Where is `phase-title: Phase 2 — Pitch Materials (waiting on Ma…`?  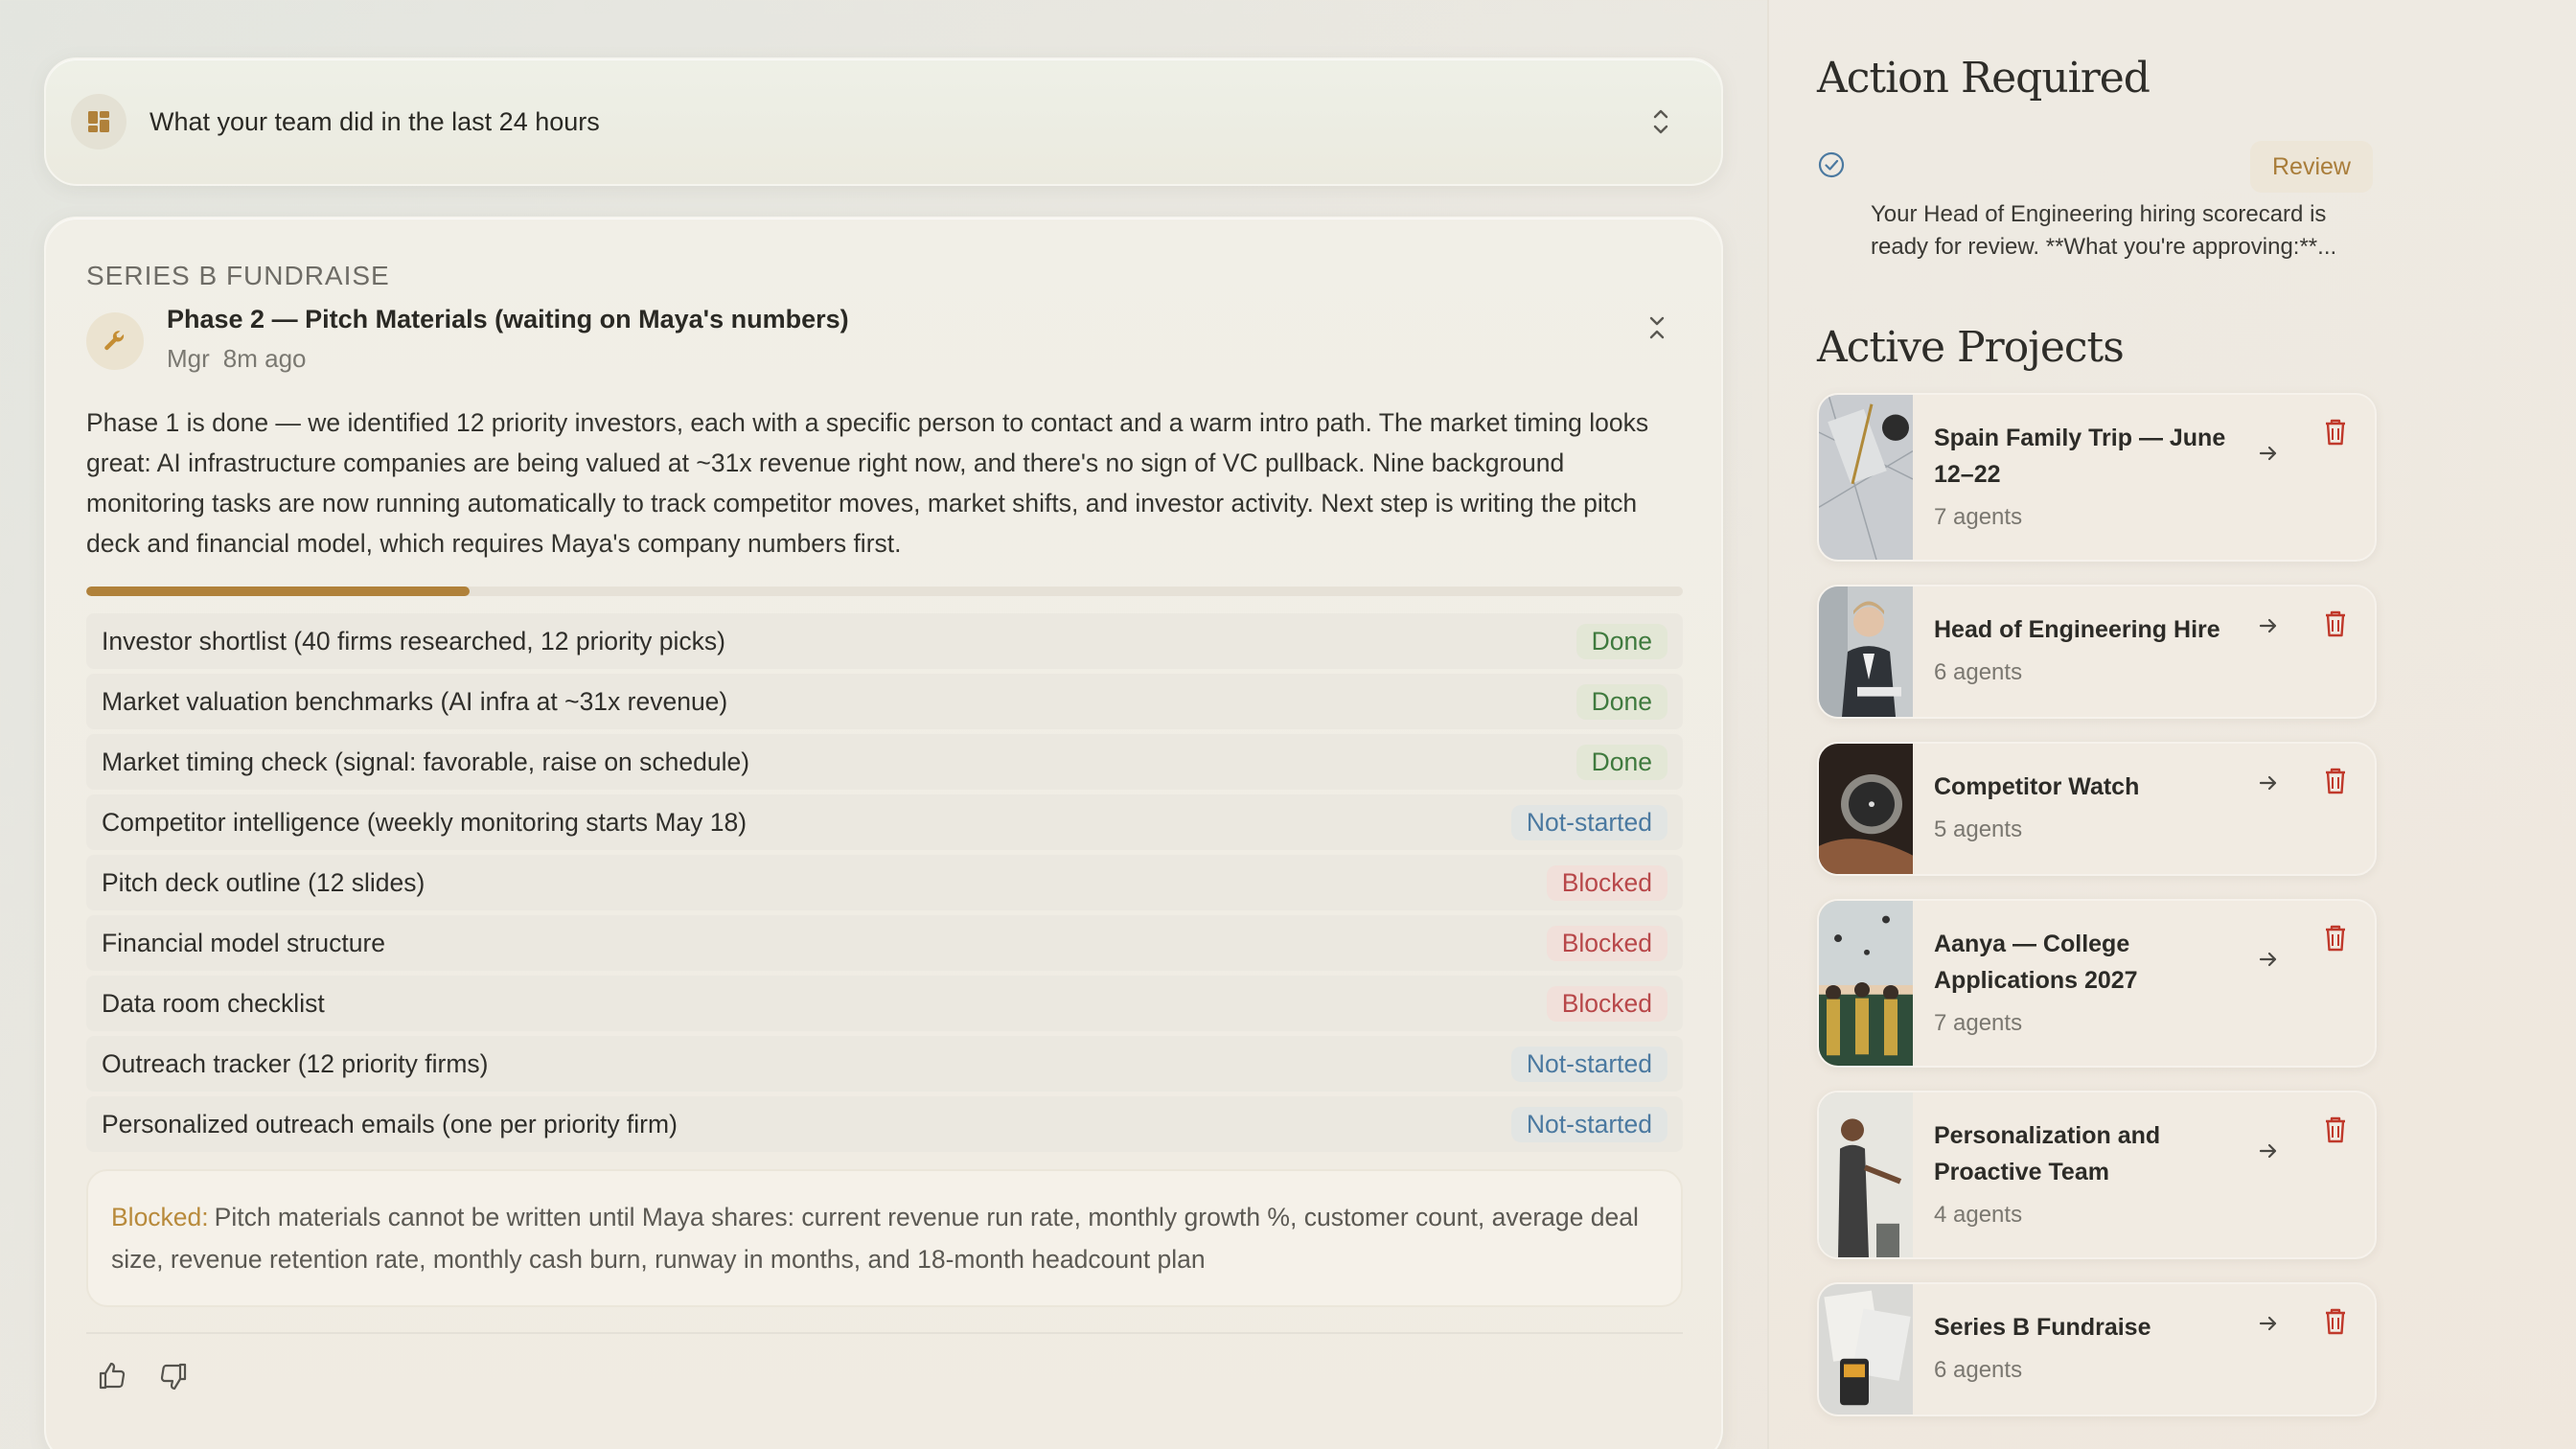 phase-title: Phase 2 — Pitch Materials (waiting on Ma… is located at coordinates (508, 319).